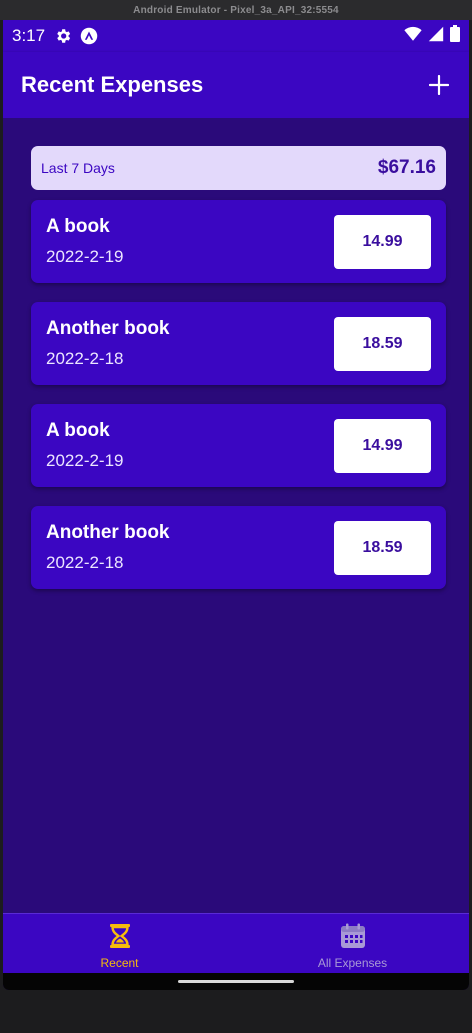 This screenshot has height=1033, width=472. I want to click on expenses-summary: Last 7 Days $67.16, so click(238, 168).